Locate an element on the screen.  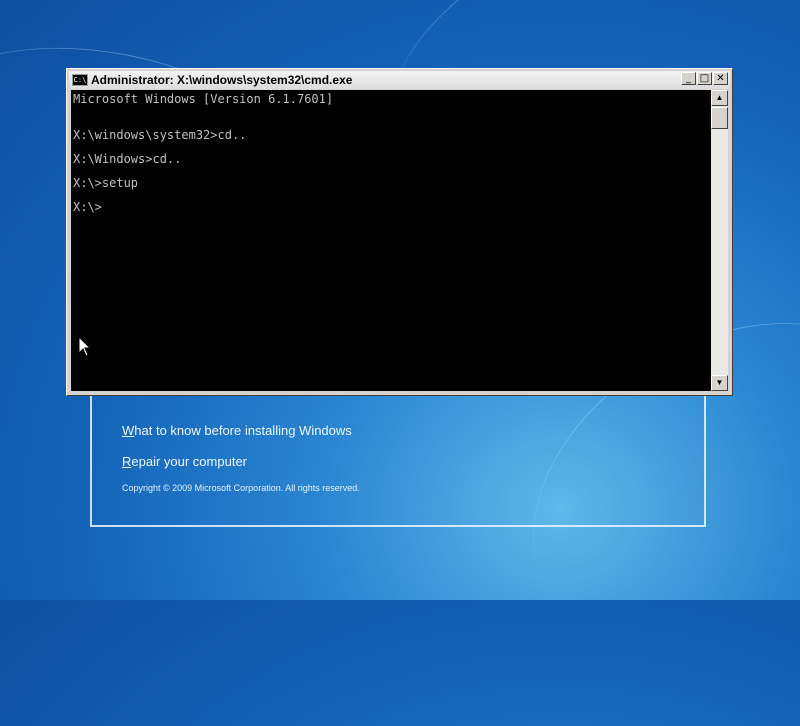
mouse-cursor-icon is located at coordinates (85, 346).